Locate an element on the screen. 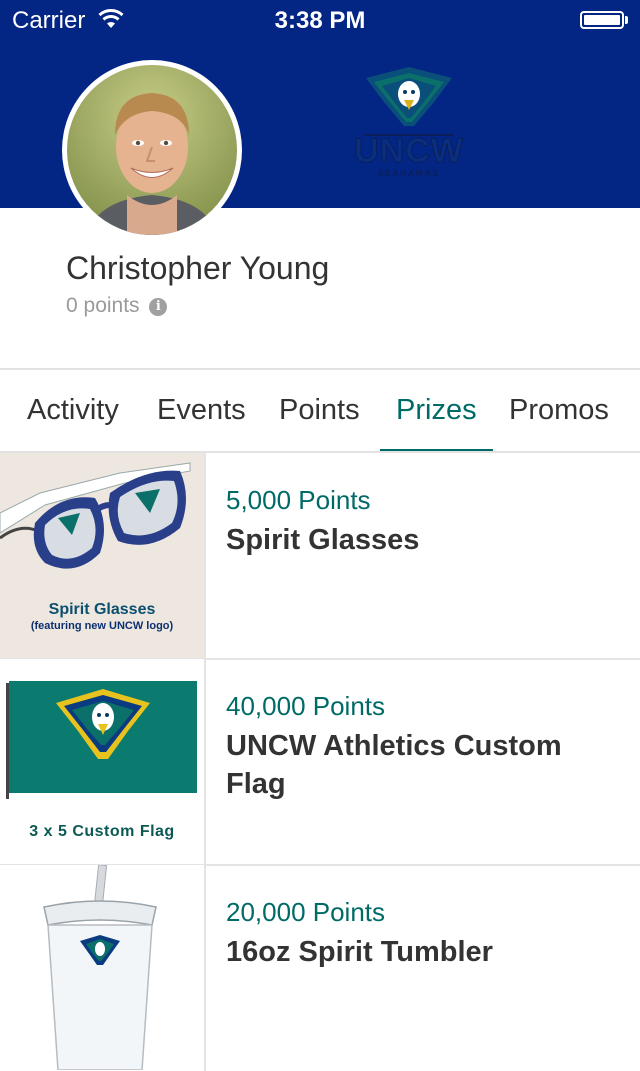  prize-title: 16oz Spirit Tumbler is located at coordinates (359, 952).